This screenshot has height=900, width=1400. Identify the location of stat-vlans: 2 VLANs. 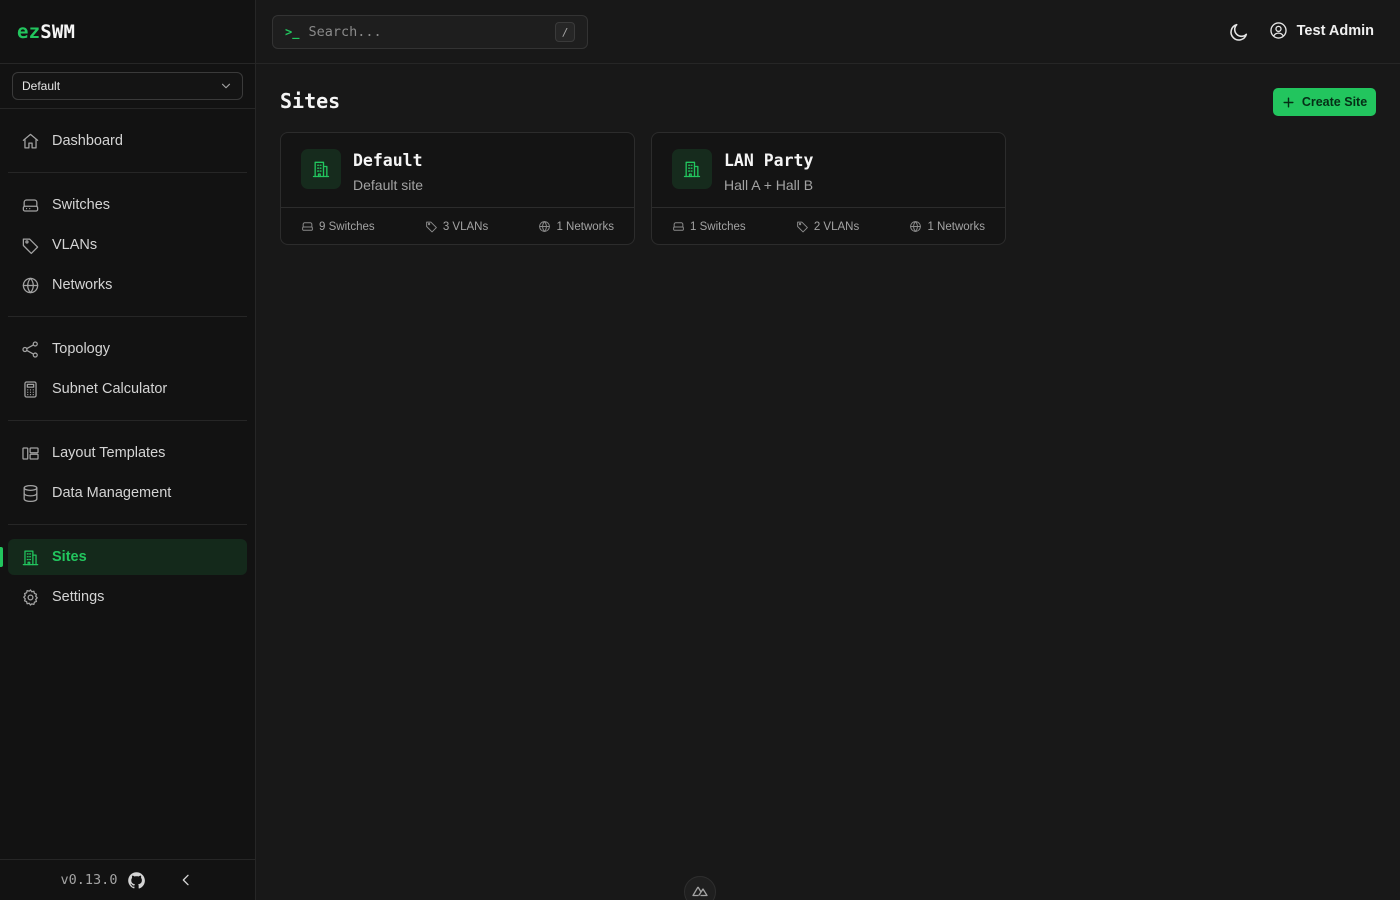
(827, 226).